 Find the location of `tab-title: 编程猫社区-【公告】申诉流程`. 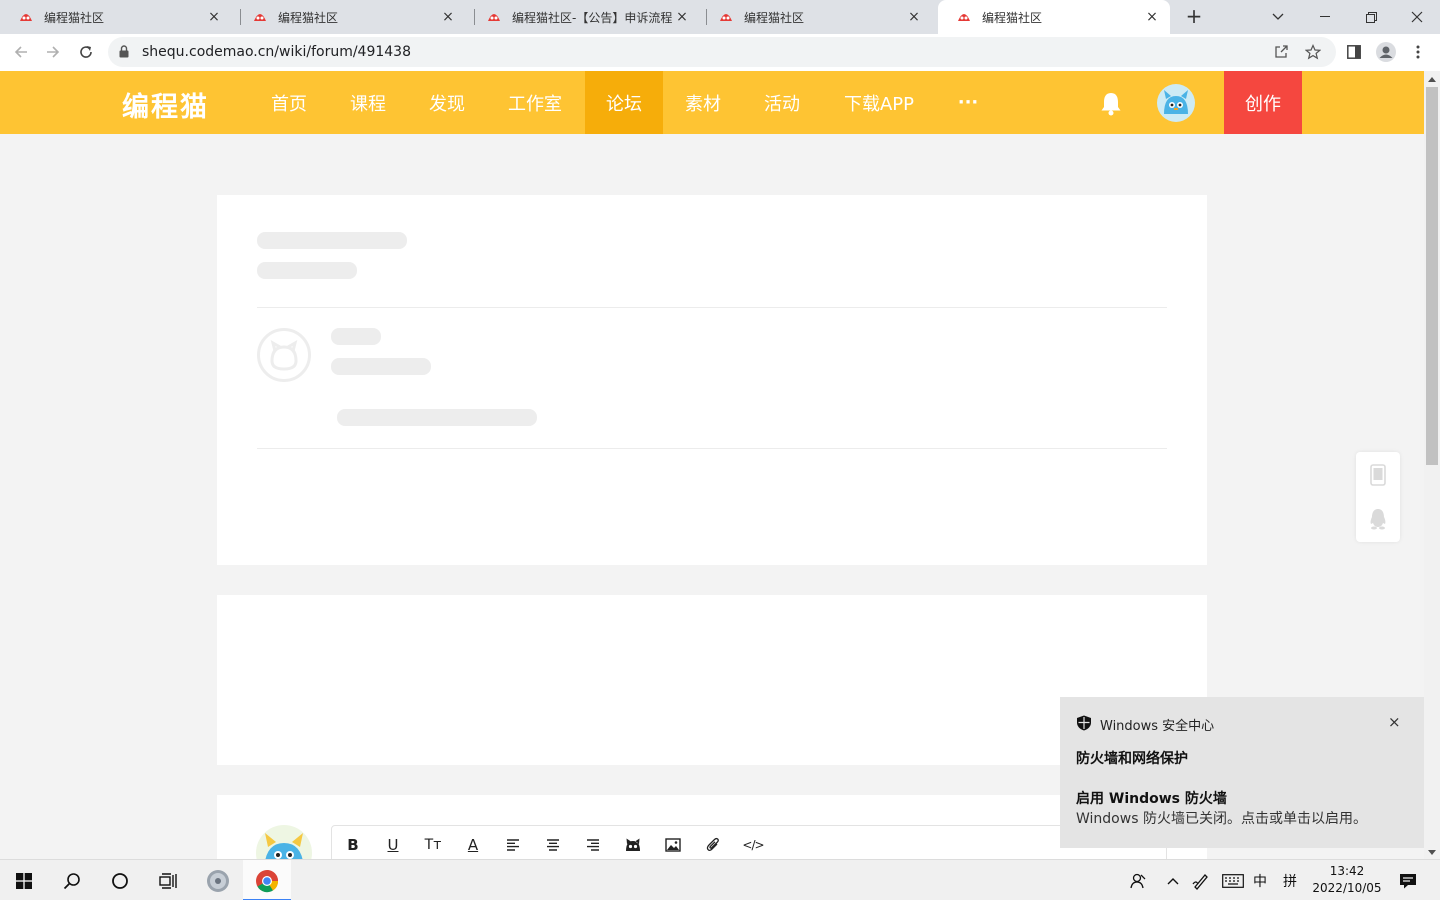

tab-title: 编程猫社区-【公告】申诉流程 is located at coordinates (592, 17).